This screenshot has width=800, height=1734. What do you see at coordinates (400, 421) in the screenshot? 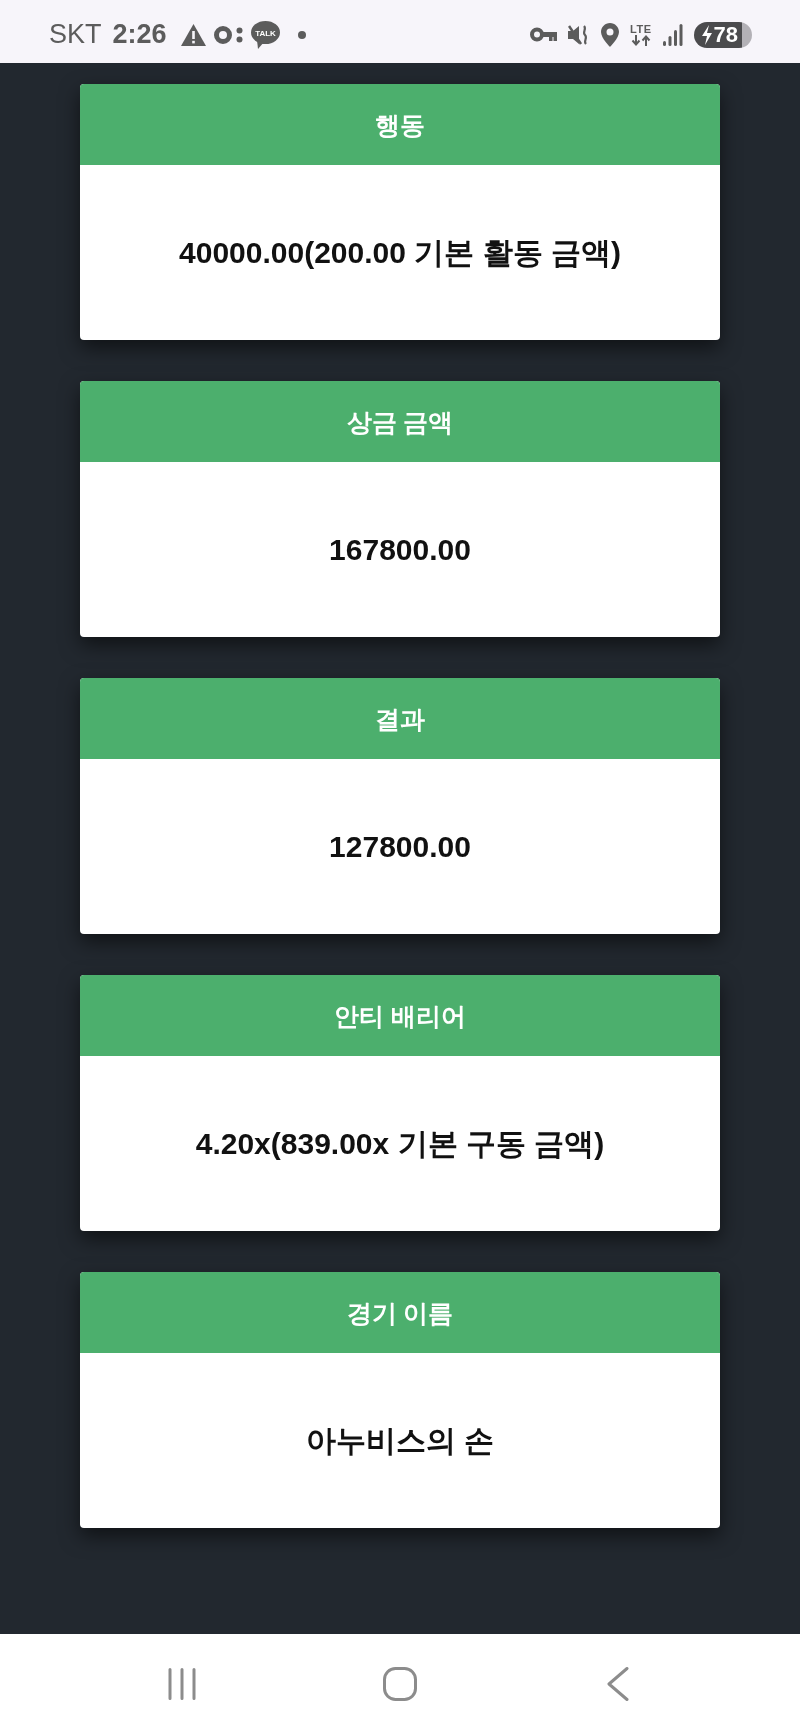
I see `card-title: 상금 금액` at bounding box center [400, 421].